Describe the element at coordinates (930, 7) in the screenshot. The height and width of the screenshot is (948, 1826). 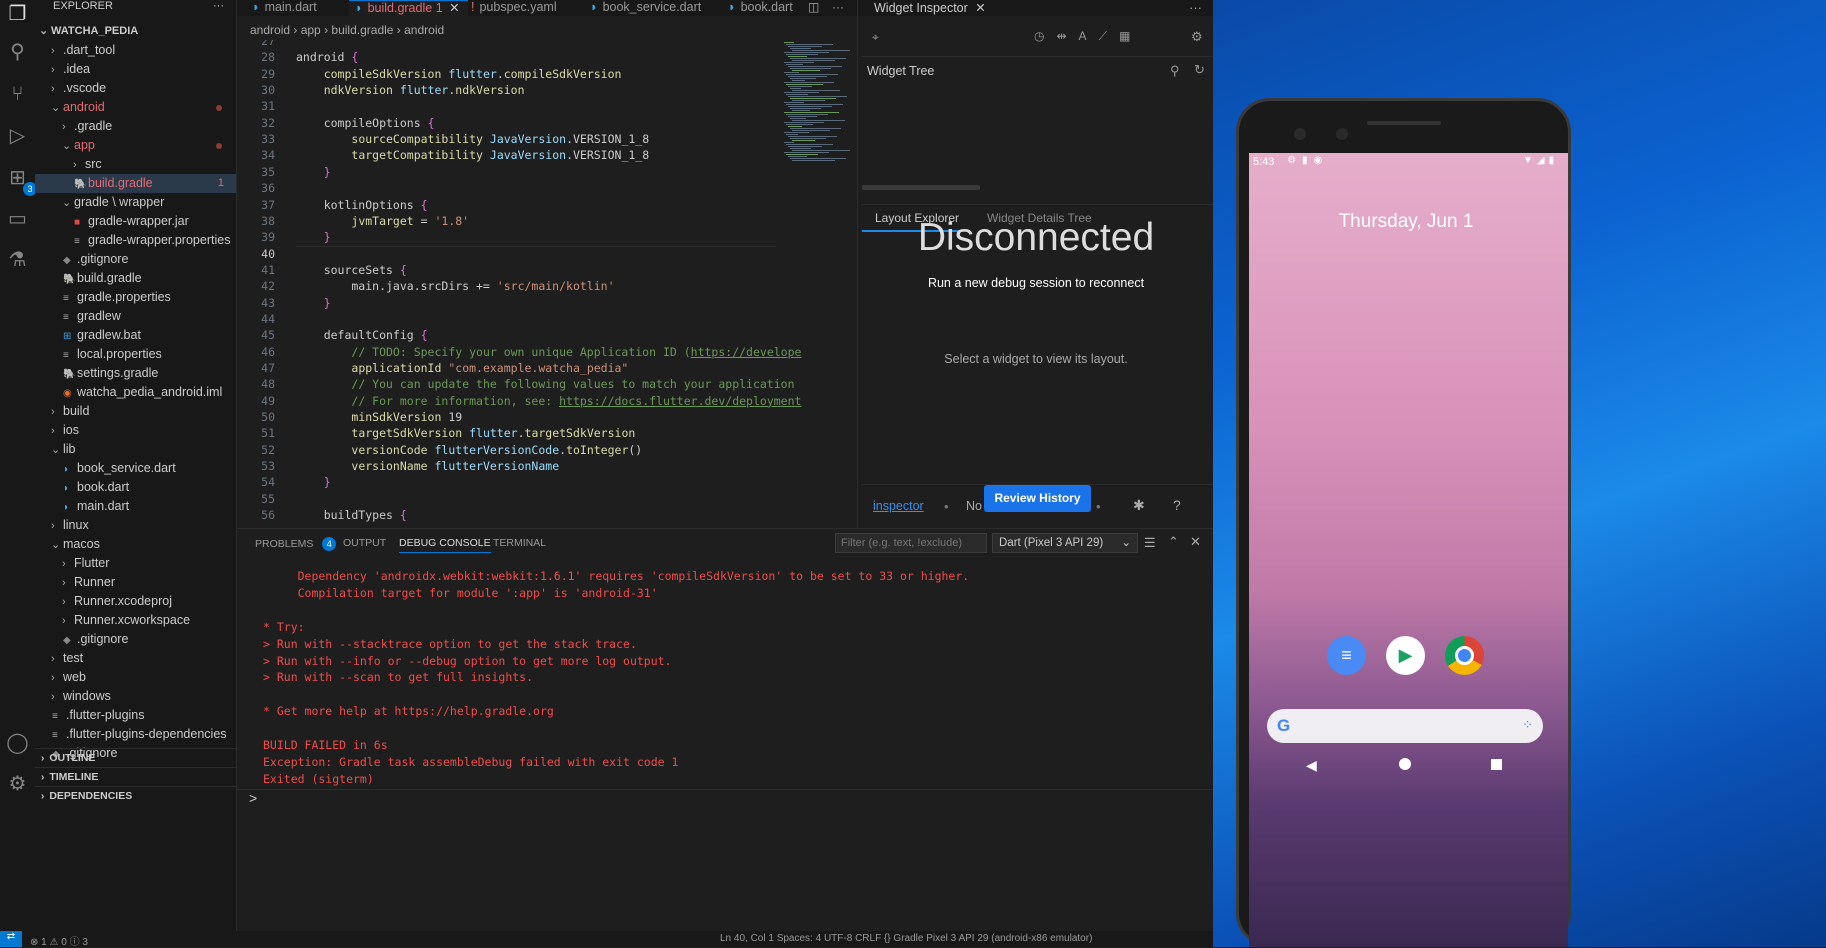
I see `inspector-tab: Widget Inspector ✕` at that location.